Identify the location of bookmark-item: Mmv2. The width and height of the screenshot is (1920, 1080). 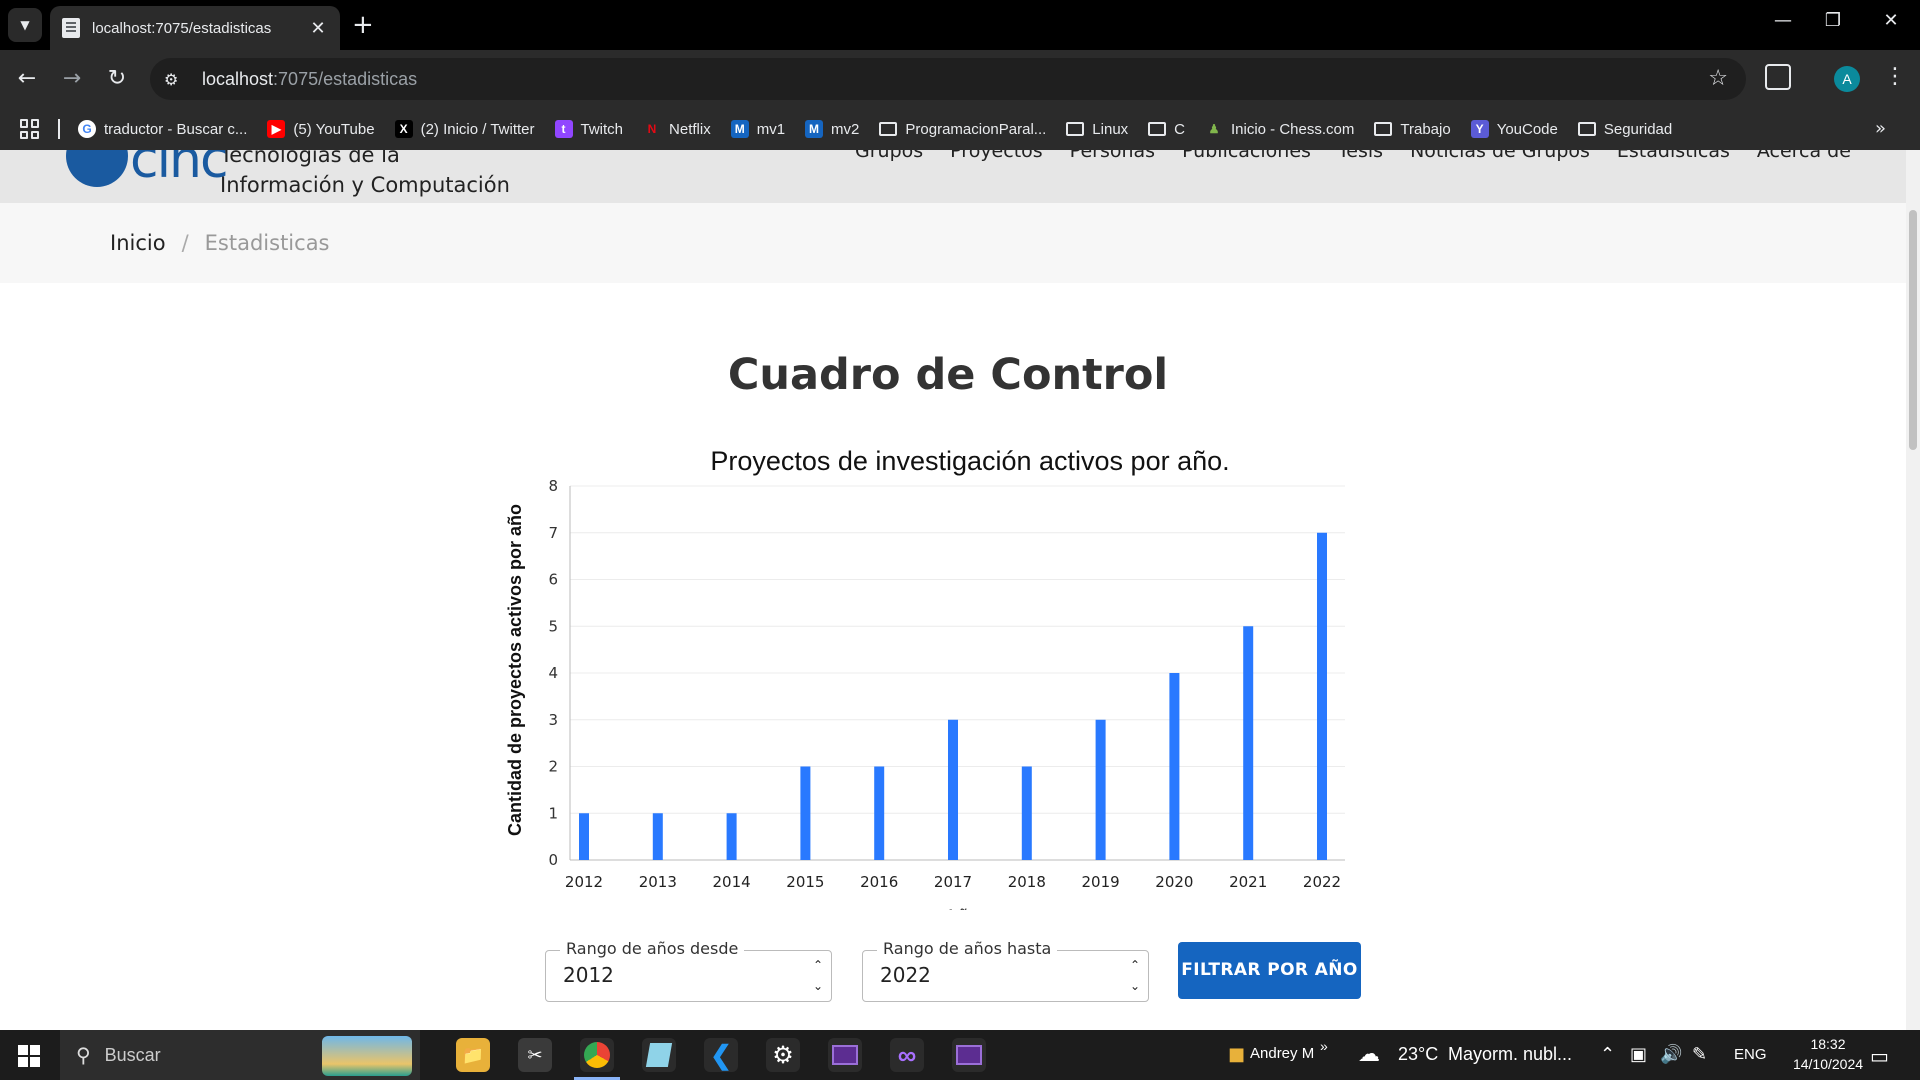
(832, 129).